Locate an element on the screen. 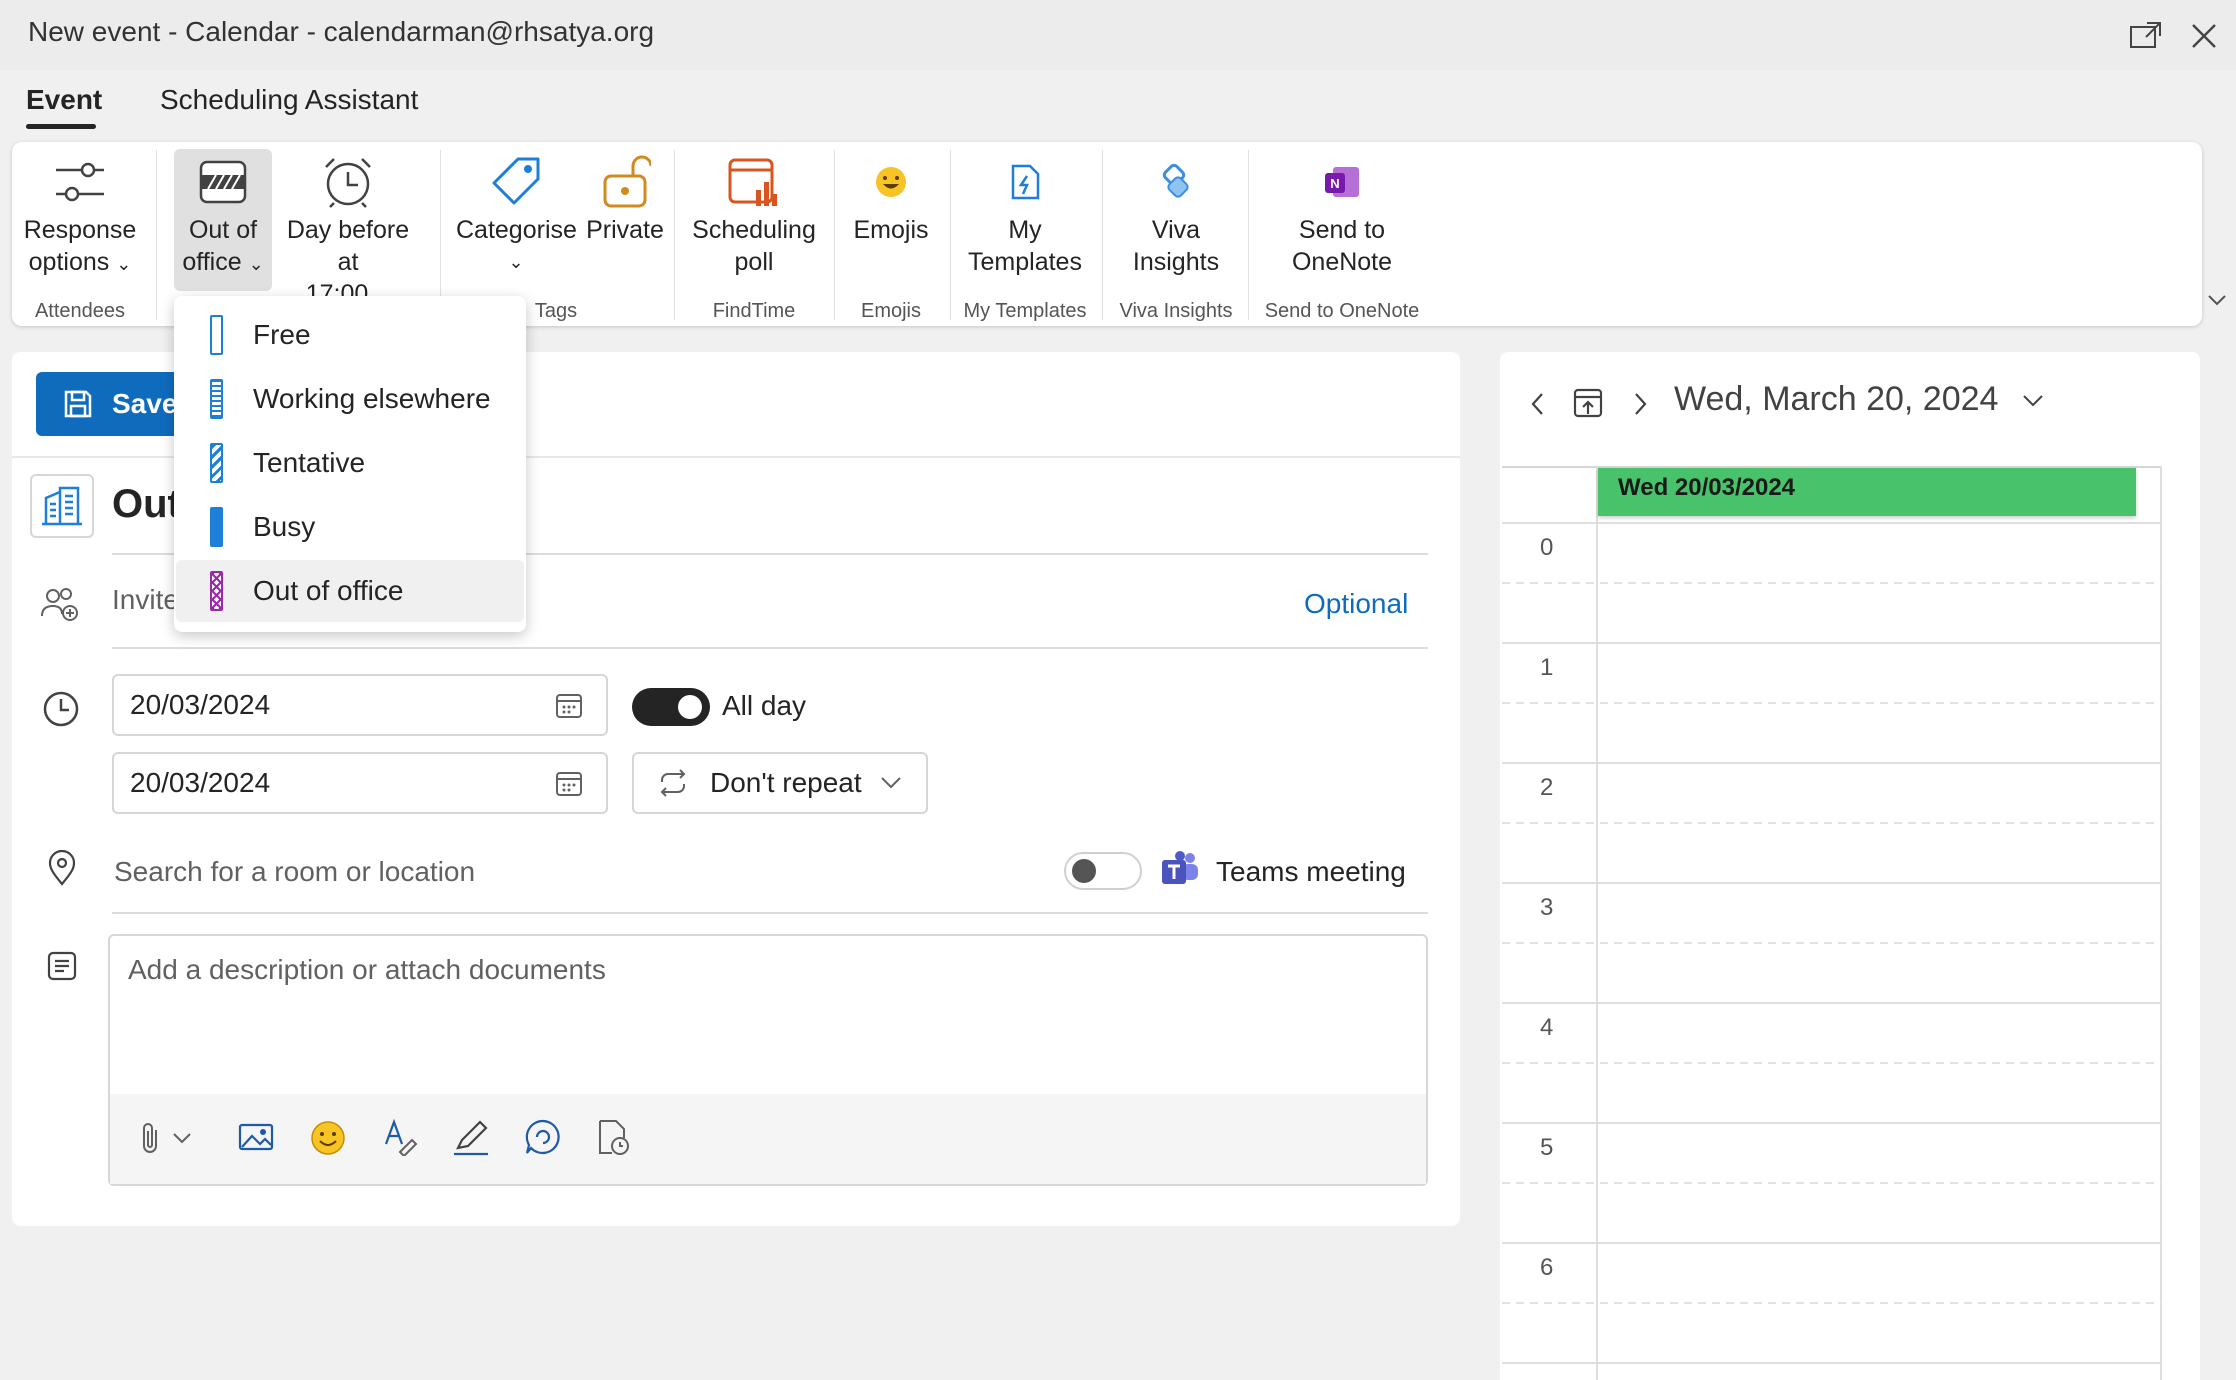 The image size is (2236, 1380). menu-item-out-of-office: Out of office is located at coordinates (350, 591).